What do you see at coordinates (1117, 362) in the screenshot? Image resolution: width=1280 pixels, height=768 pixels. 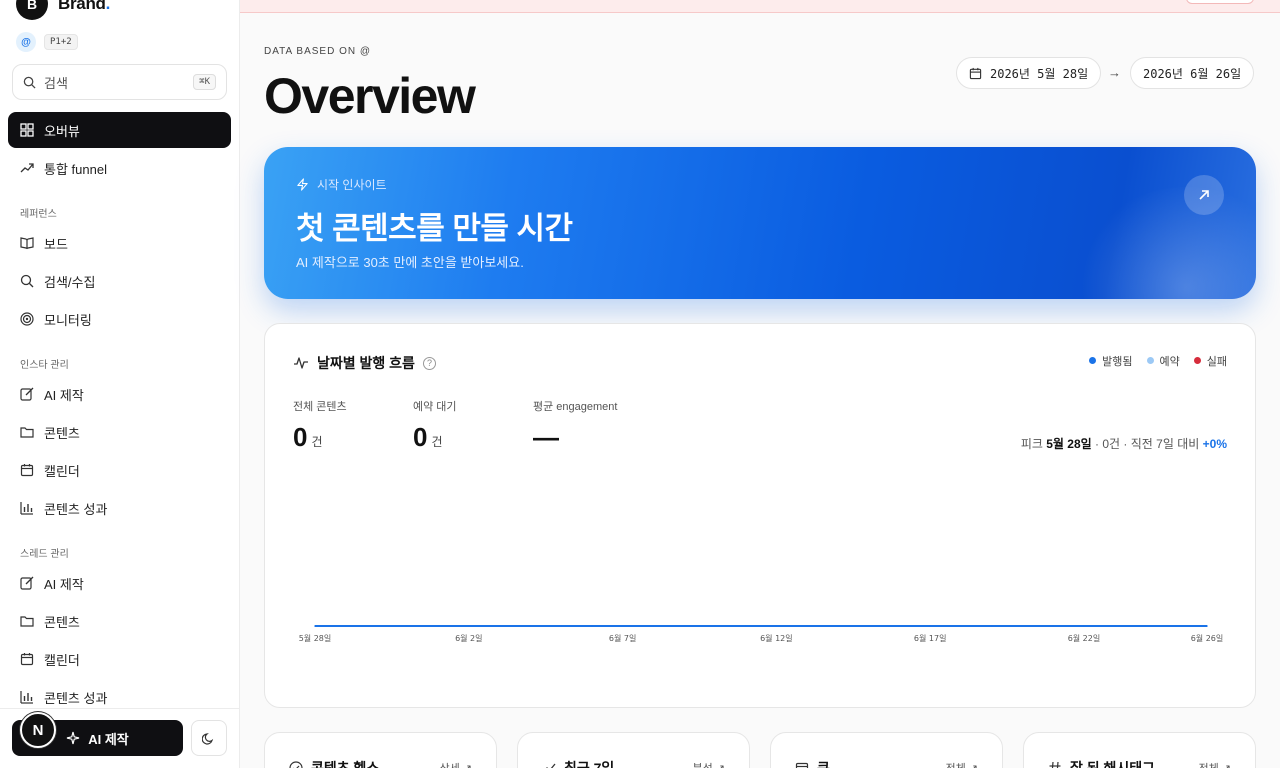 I see `legend-published-label: 발행됨` at bounding box center [1117, 362].